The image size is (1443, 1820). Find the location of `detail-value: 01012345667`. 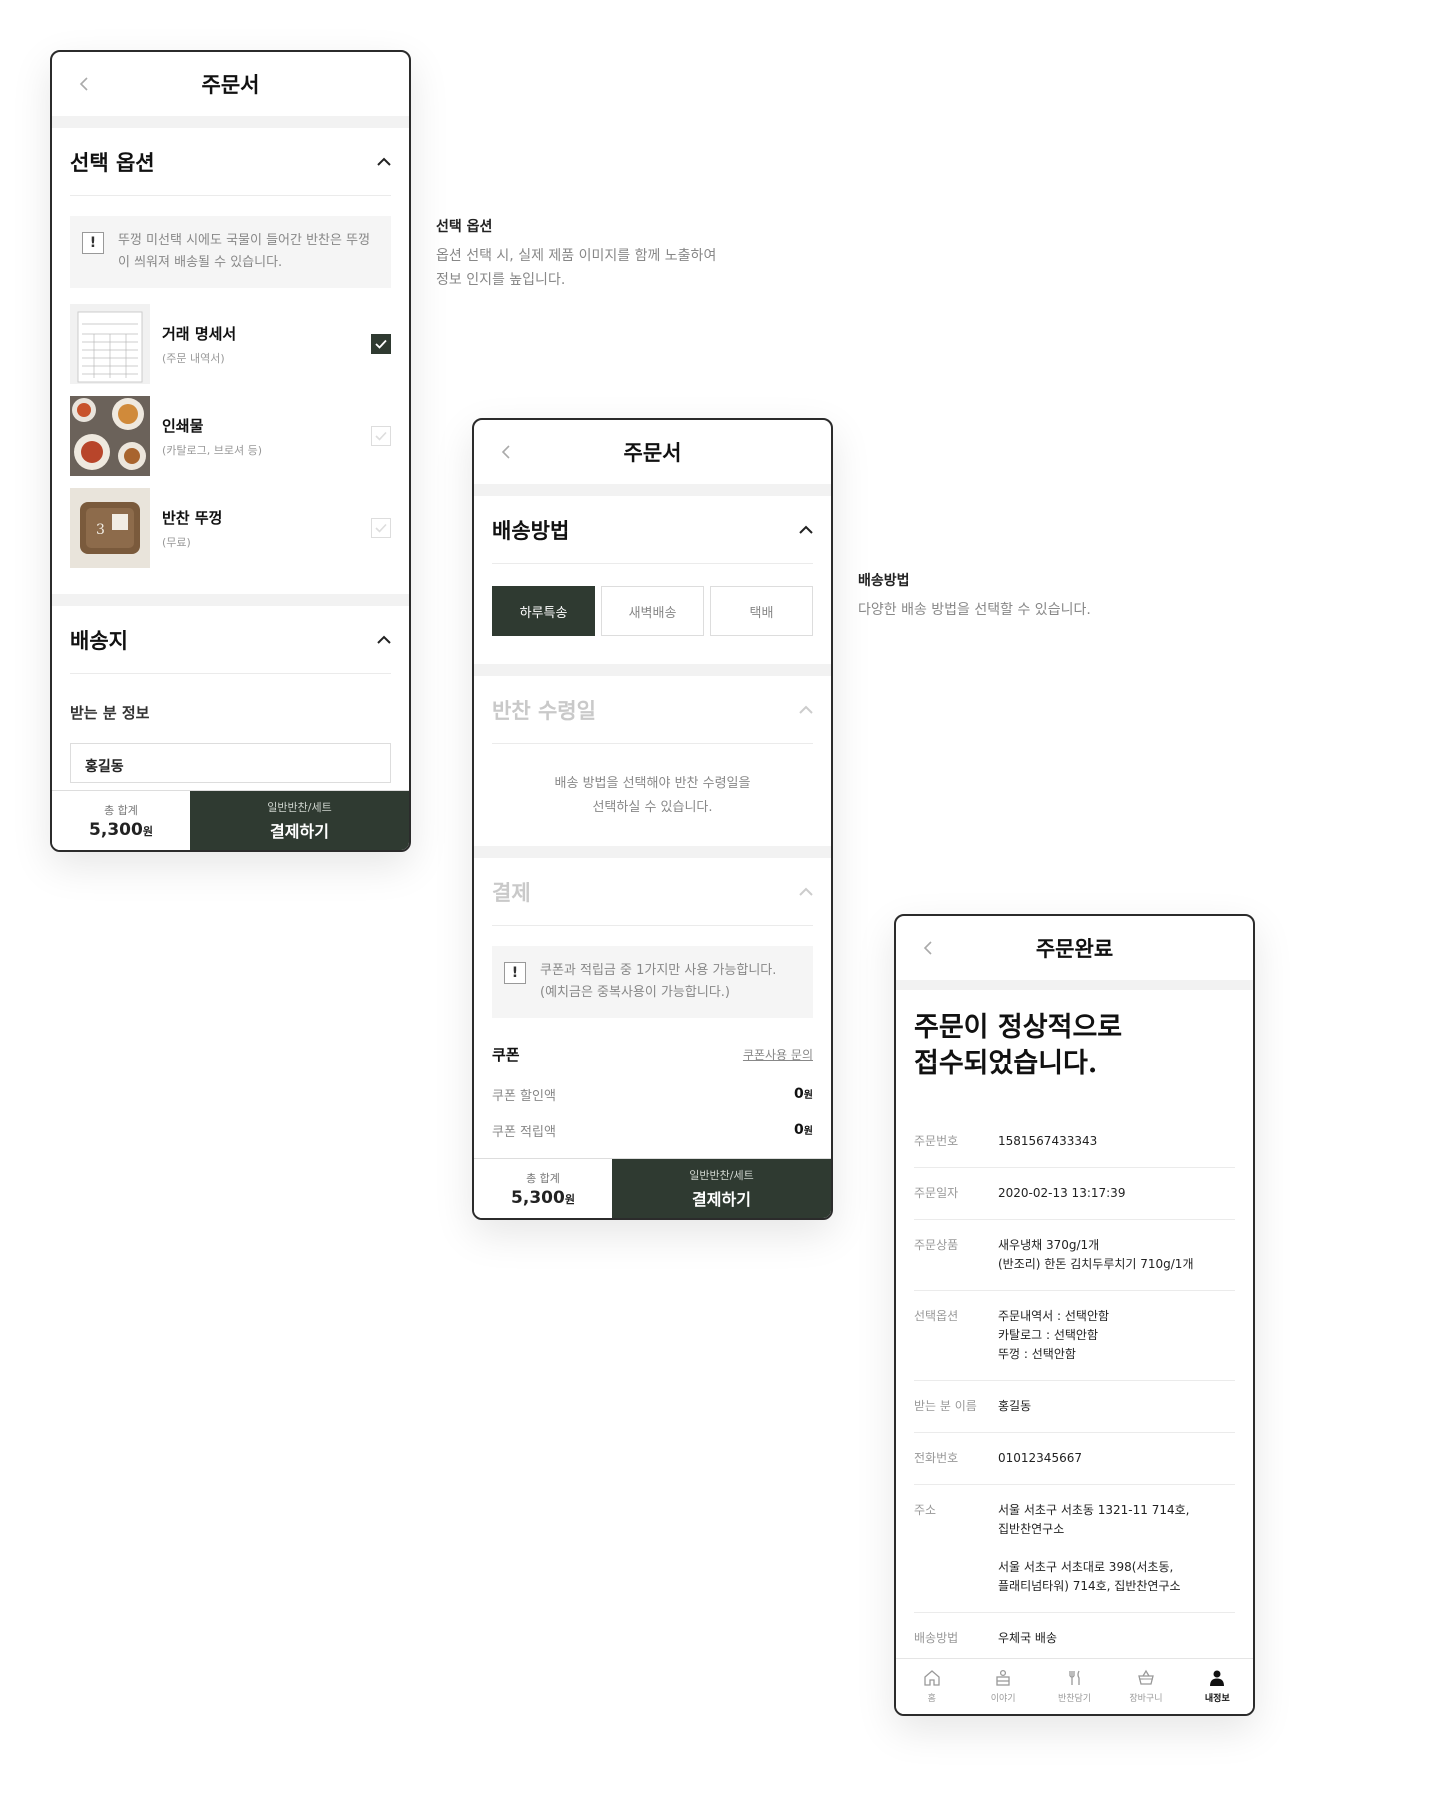

detail-value: 01012345667 is located at coordinates (1040, 1458).